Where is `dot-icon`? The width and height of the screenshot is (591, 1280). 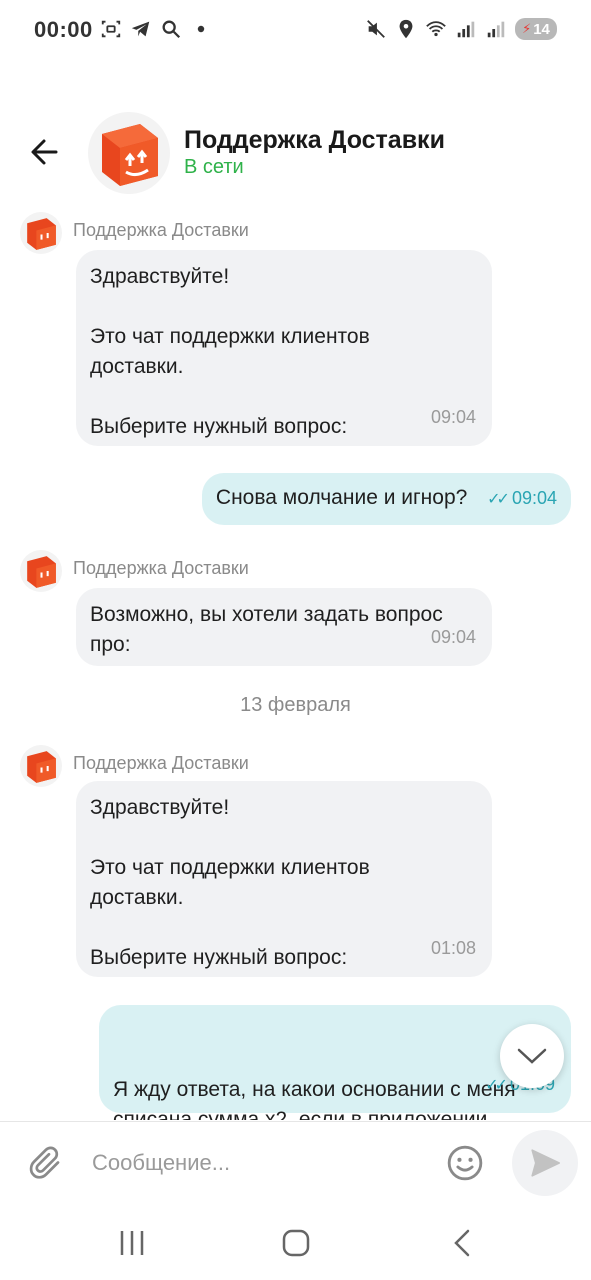
dot-icon is located at coordinates (201, 29).